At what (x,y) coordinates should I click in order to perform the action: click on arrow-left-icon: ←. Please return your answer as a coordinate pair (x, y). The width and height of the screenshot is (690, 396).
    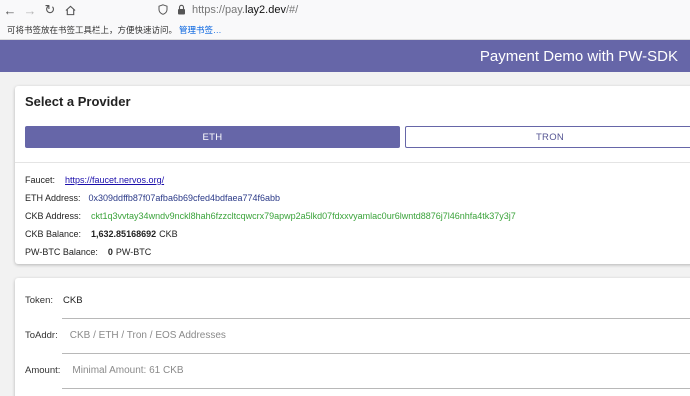
    Looking at the image, I should click on (10, 10).